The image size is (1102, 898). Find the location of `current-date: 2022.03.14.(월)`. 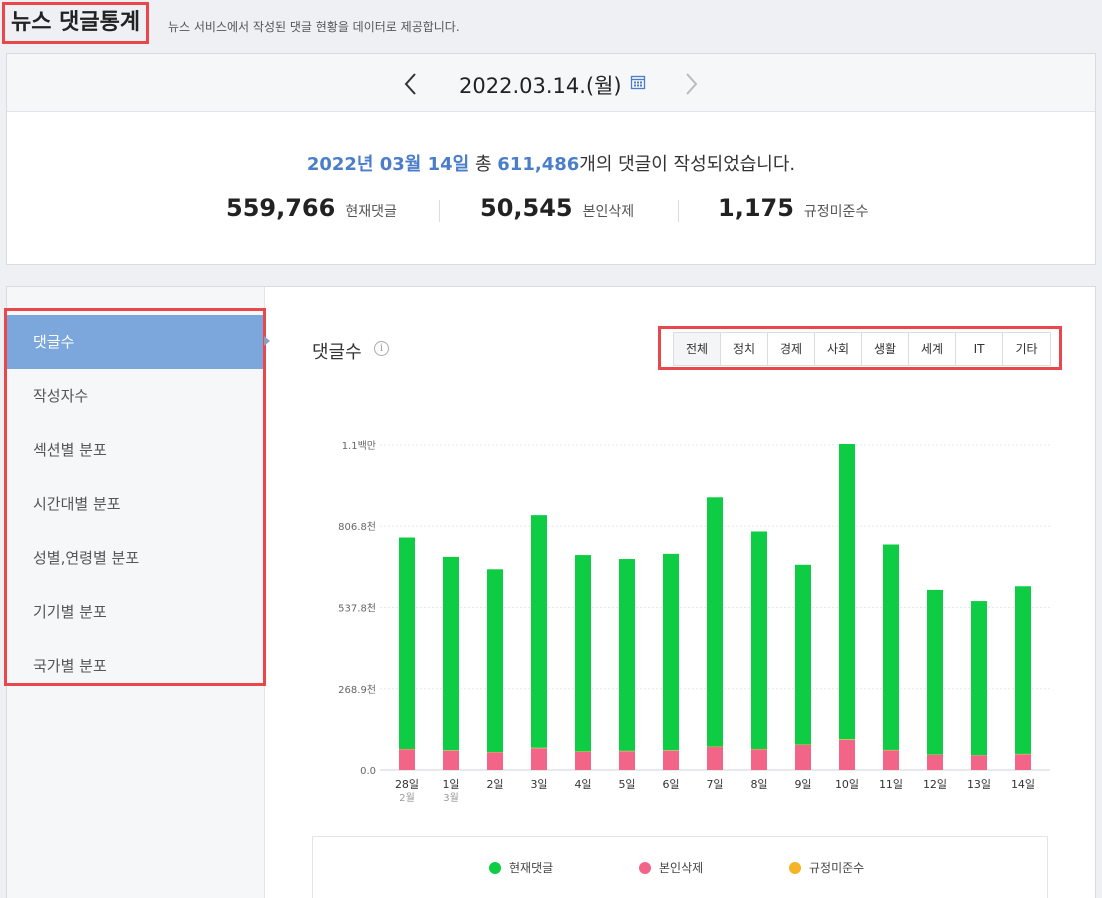

current-date: 2022.03.14.(월) is located at coordinates (540, 86).